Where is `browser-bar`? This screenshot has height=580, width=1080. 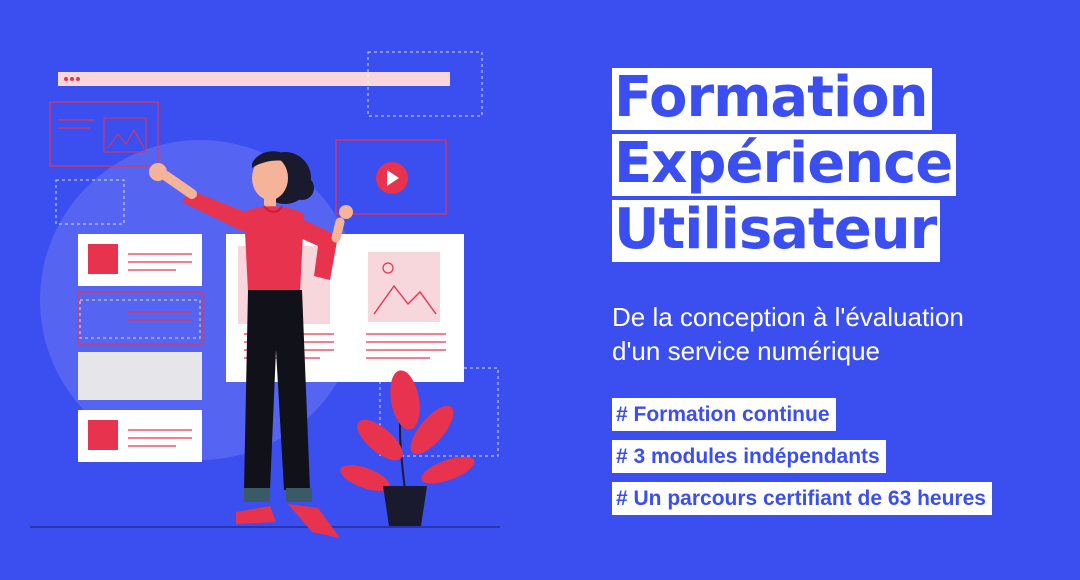
browser-bar is located at coordinates (254, 79).